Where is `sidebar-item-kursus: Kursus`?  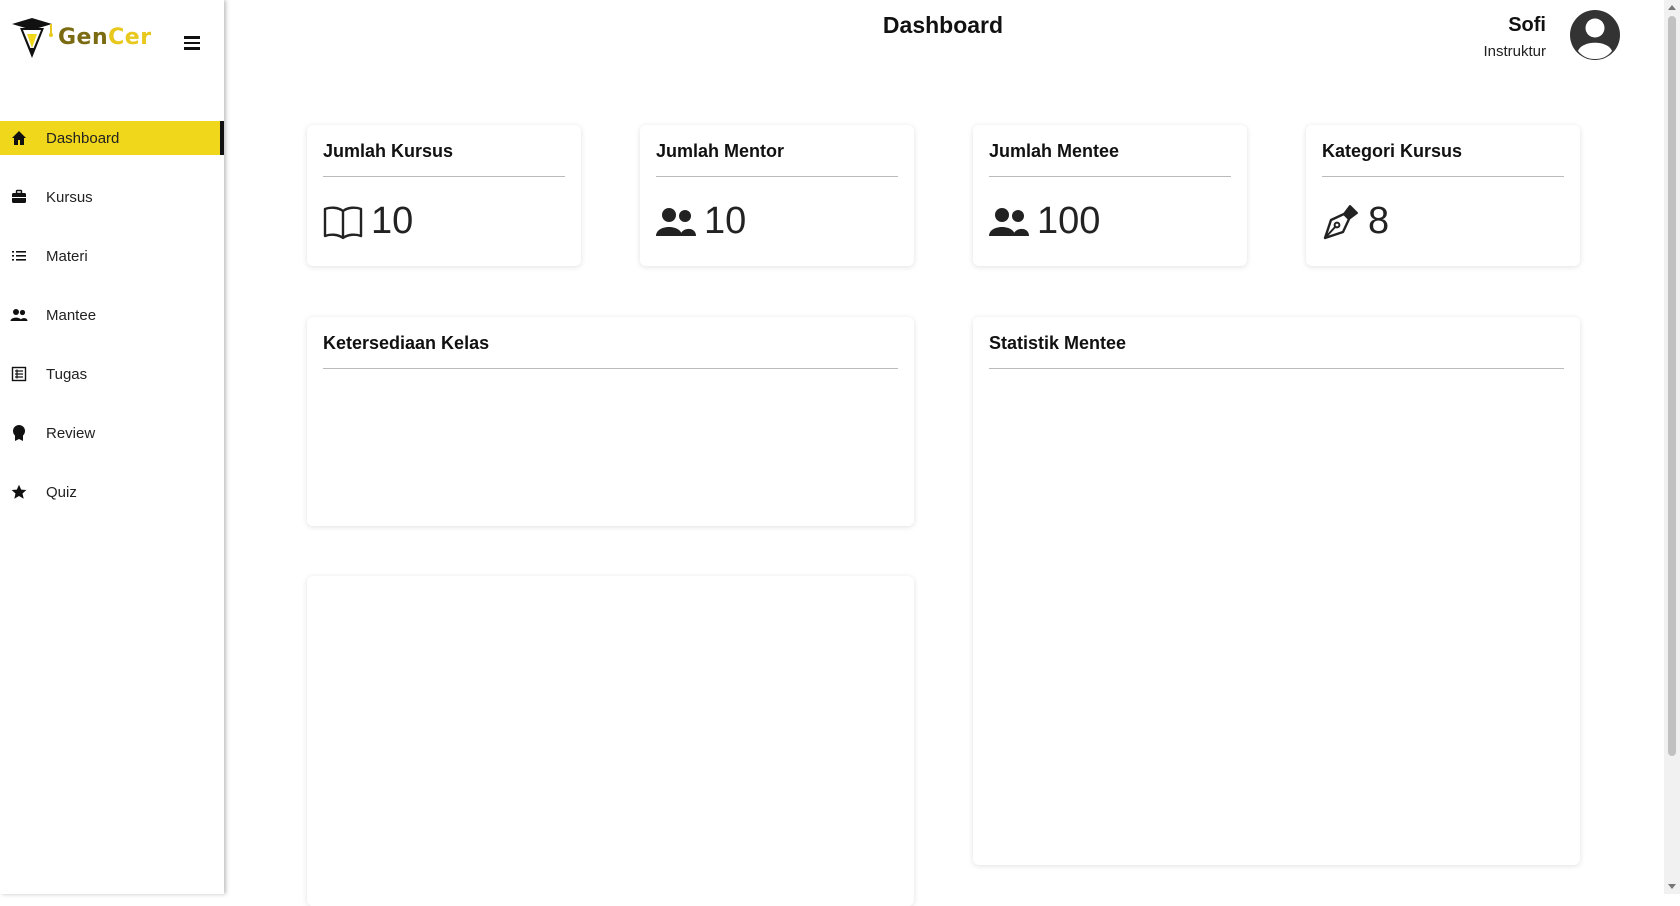 sidebar-item-kursus: Kursus is located at coordinates (112, 197).